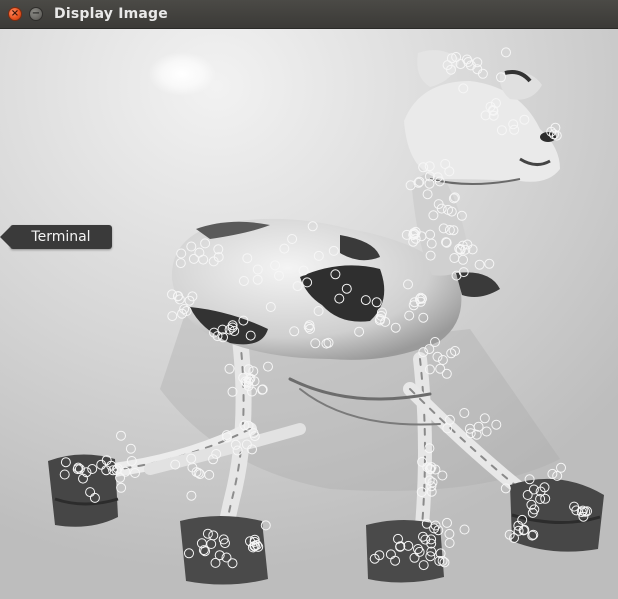 The image size is (618, 599). I want to click on light-glare, so click(182, 74).